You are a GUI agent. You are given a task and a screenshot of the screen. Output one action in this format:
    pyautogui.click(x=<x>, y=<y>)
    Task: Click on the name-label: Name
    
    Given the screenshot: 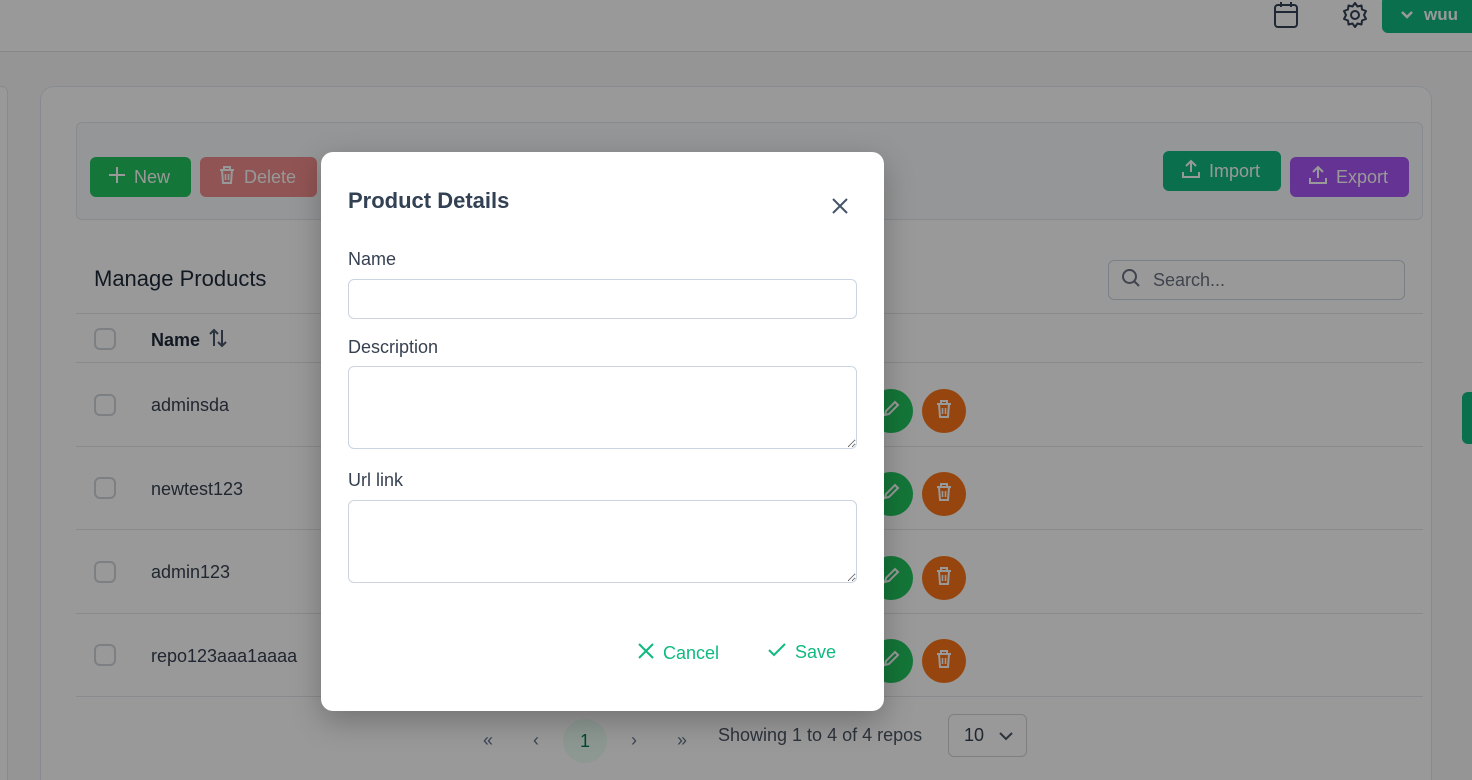 What is the action you would take?
    pyautogui.click(x=372, y=259)
    